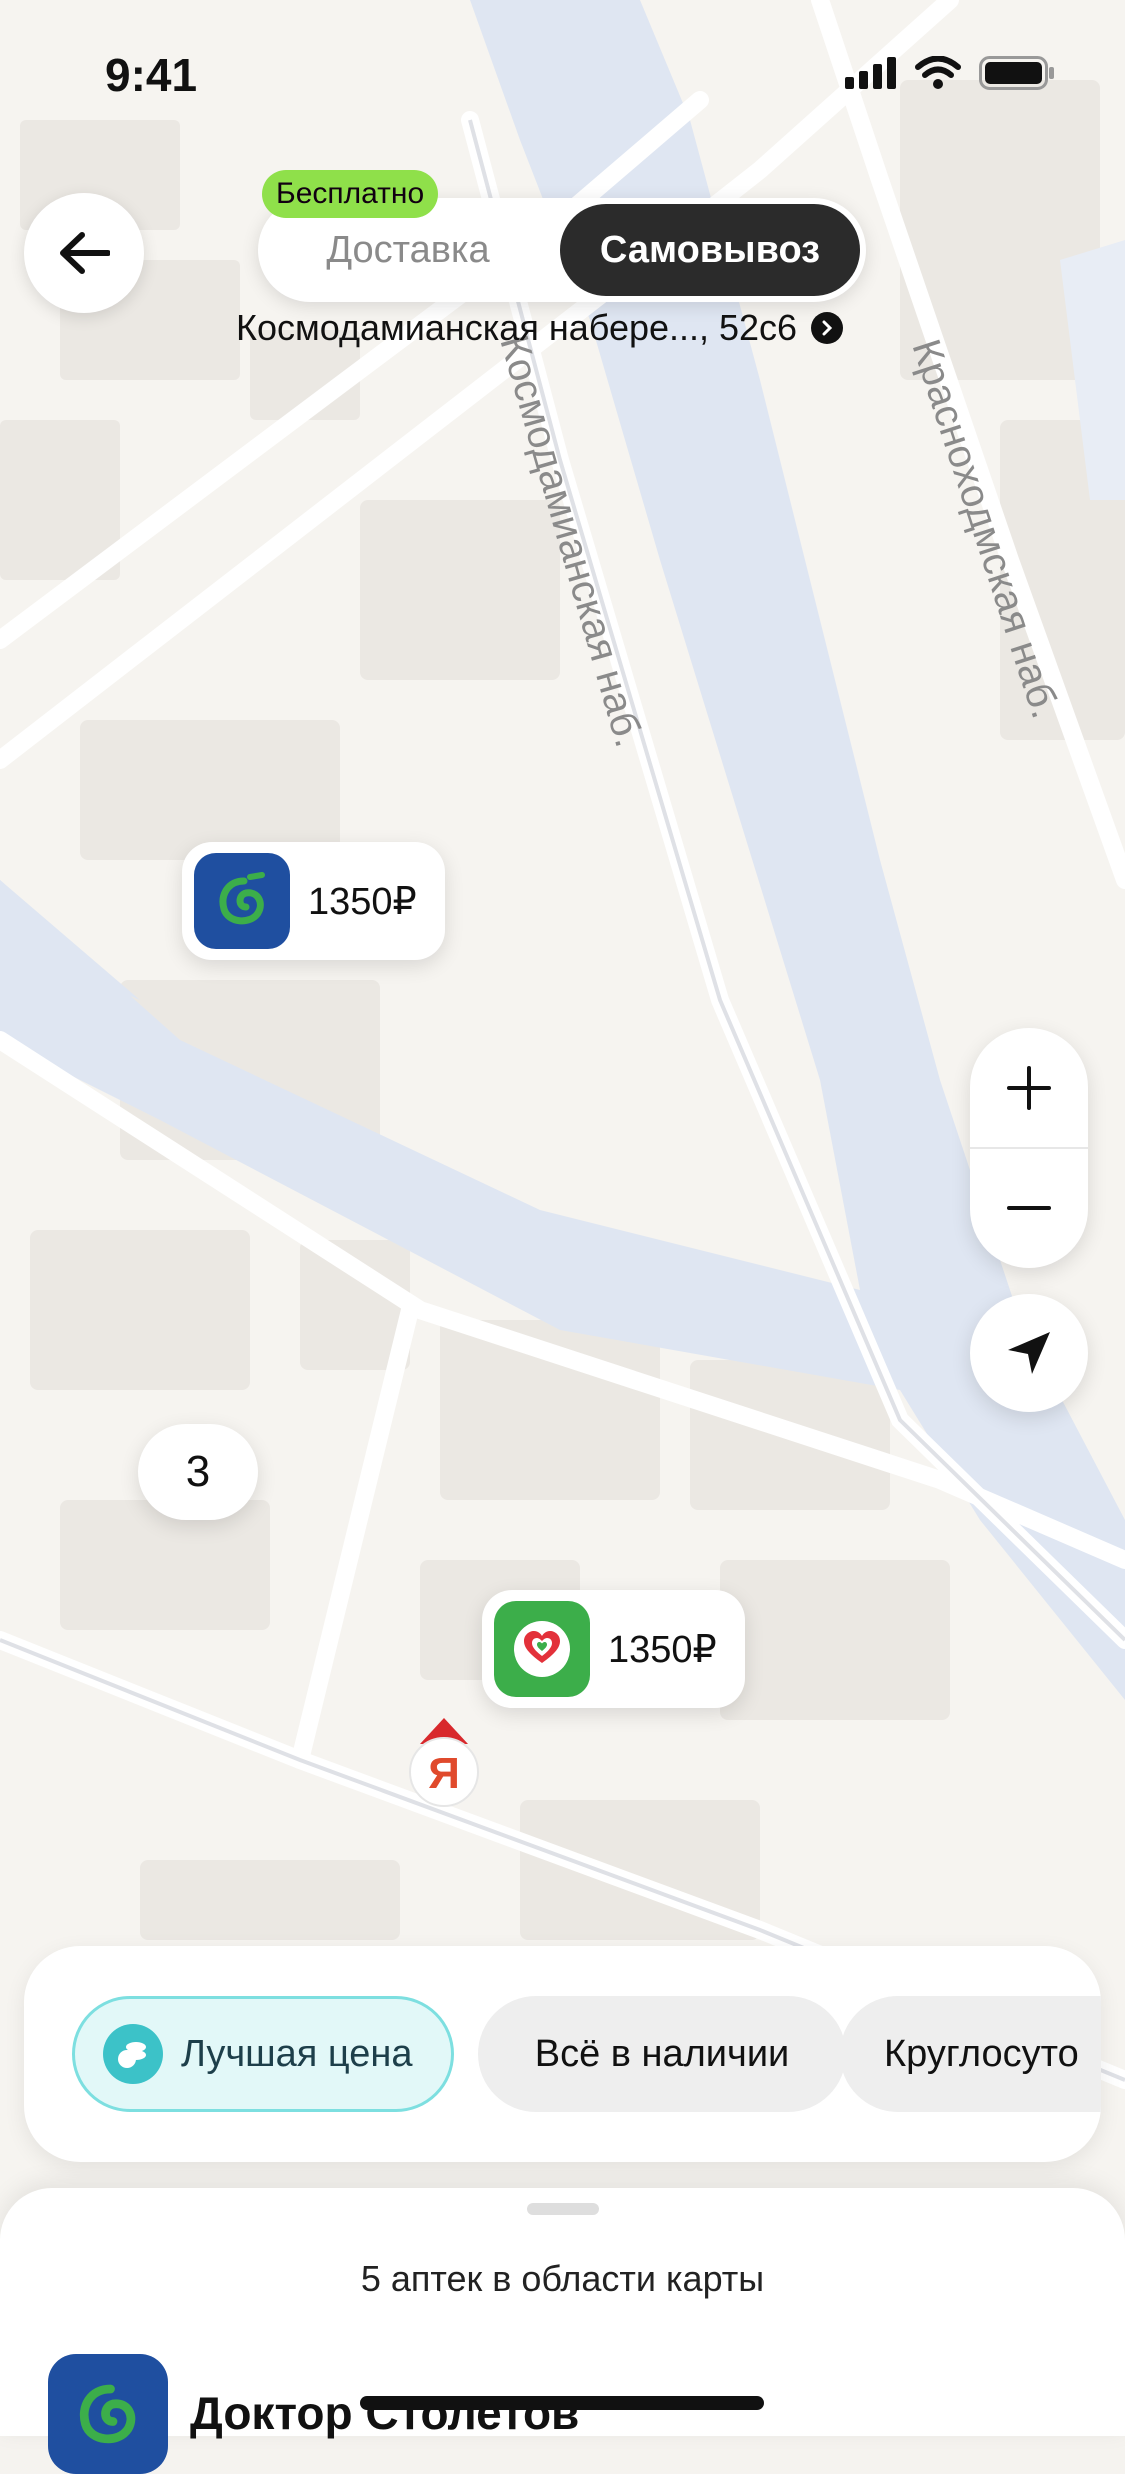 This screenshot has width=1125, height=2474. I want to click on zoom-controls, so click(1029, 1148).